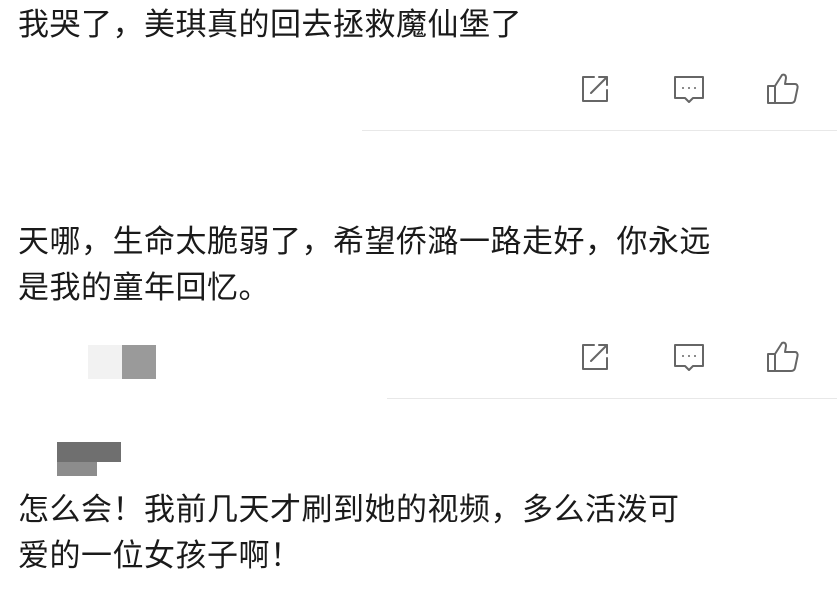  What do you see at coordinates (364, 265) in the screenshot?
I see `comment-text: 天哪，生命太脆弱了，希望侨潞一路走好，你永远 是我的童年回忆。` at bounding box center [364, 265].